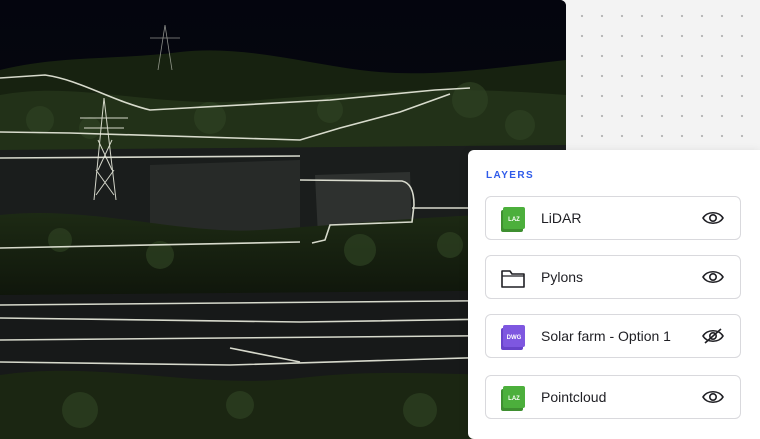  I want to click on dotted-background, so click(663, 75).